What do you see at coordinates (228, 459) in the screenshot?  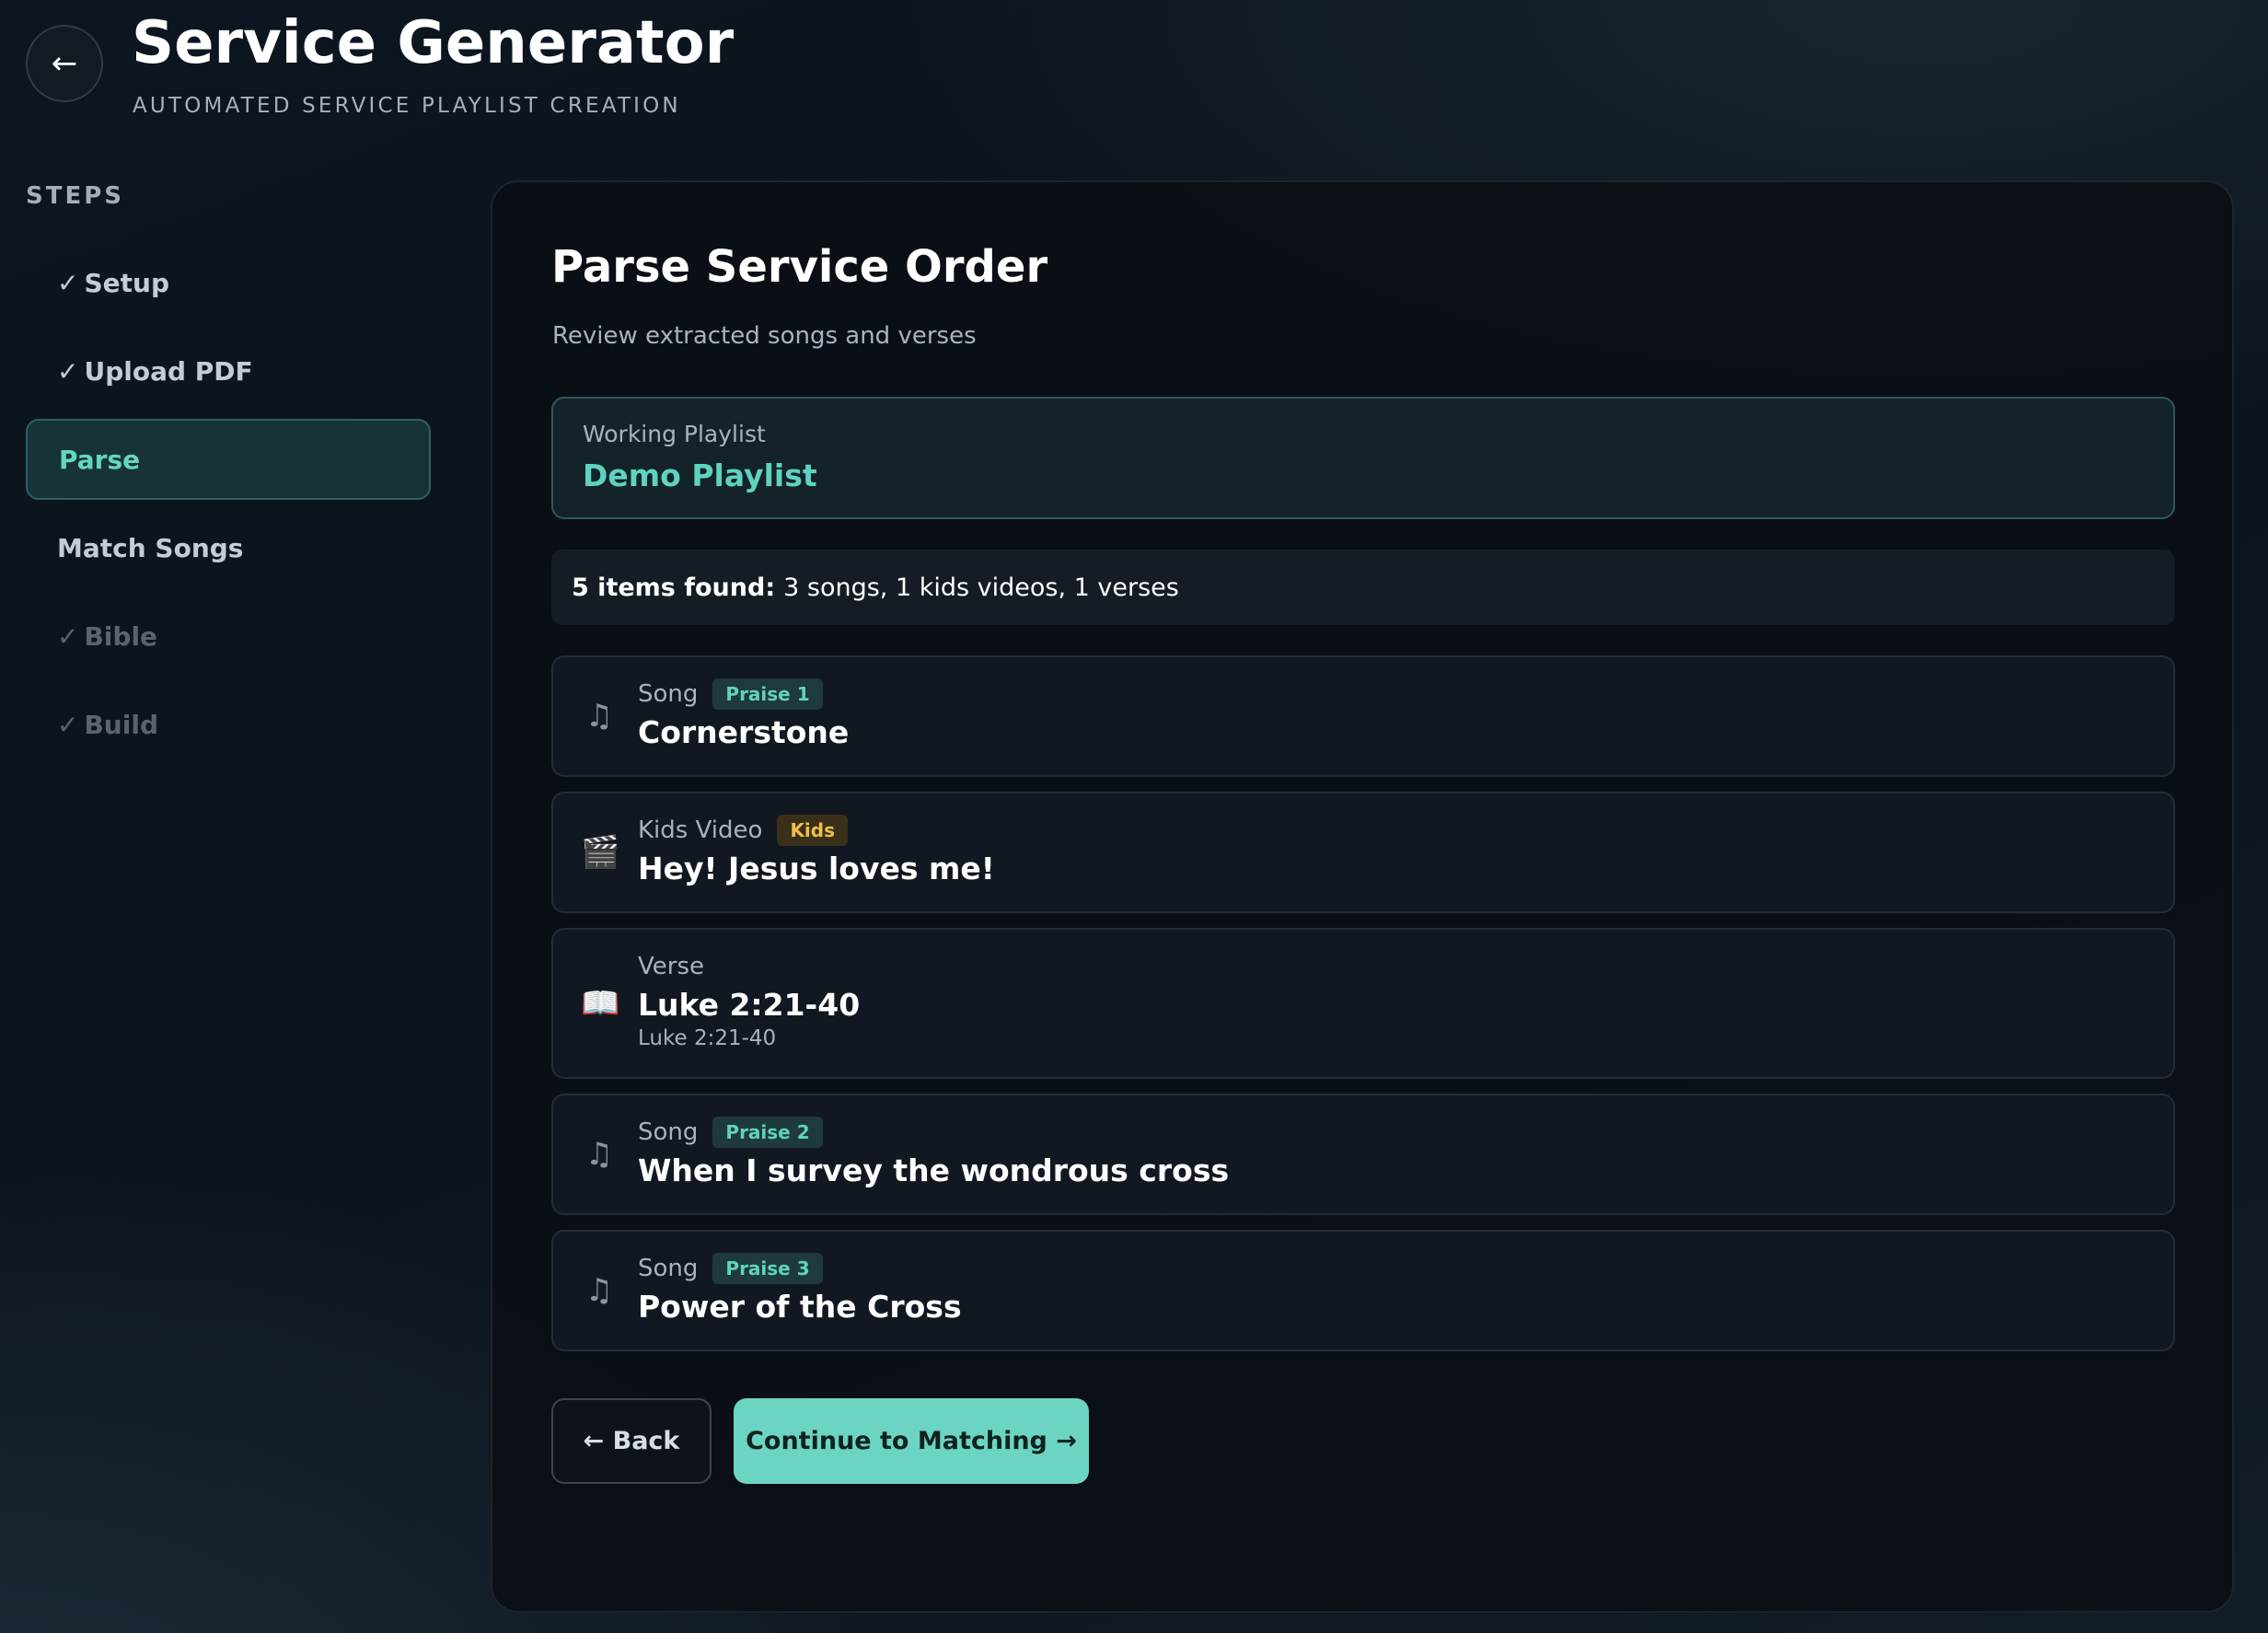 I see `step-parse: Parse` at bounding box center [228, 459].